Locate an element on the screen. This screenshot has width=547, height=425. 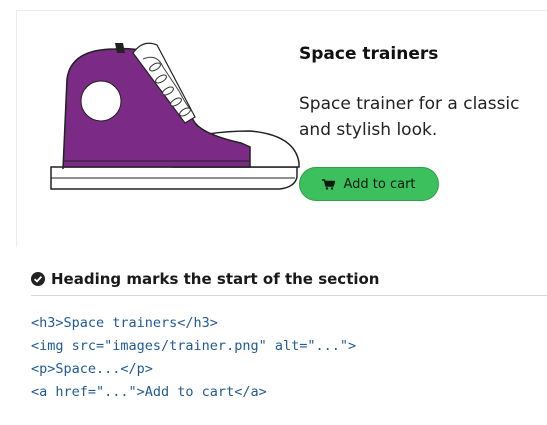
section-check-heading: Heading marks the start of the section is located at coordinates (205, 279).